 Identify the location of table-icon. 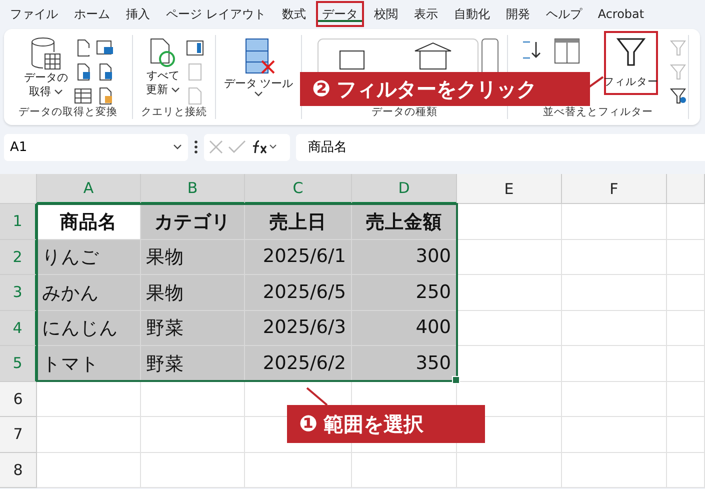
(83, 96).